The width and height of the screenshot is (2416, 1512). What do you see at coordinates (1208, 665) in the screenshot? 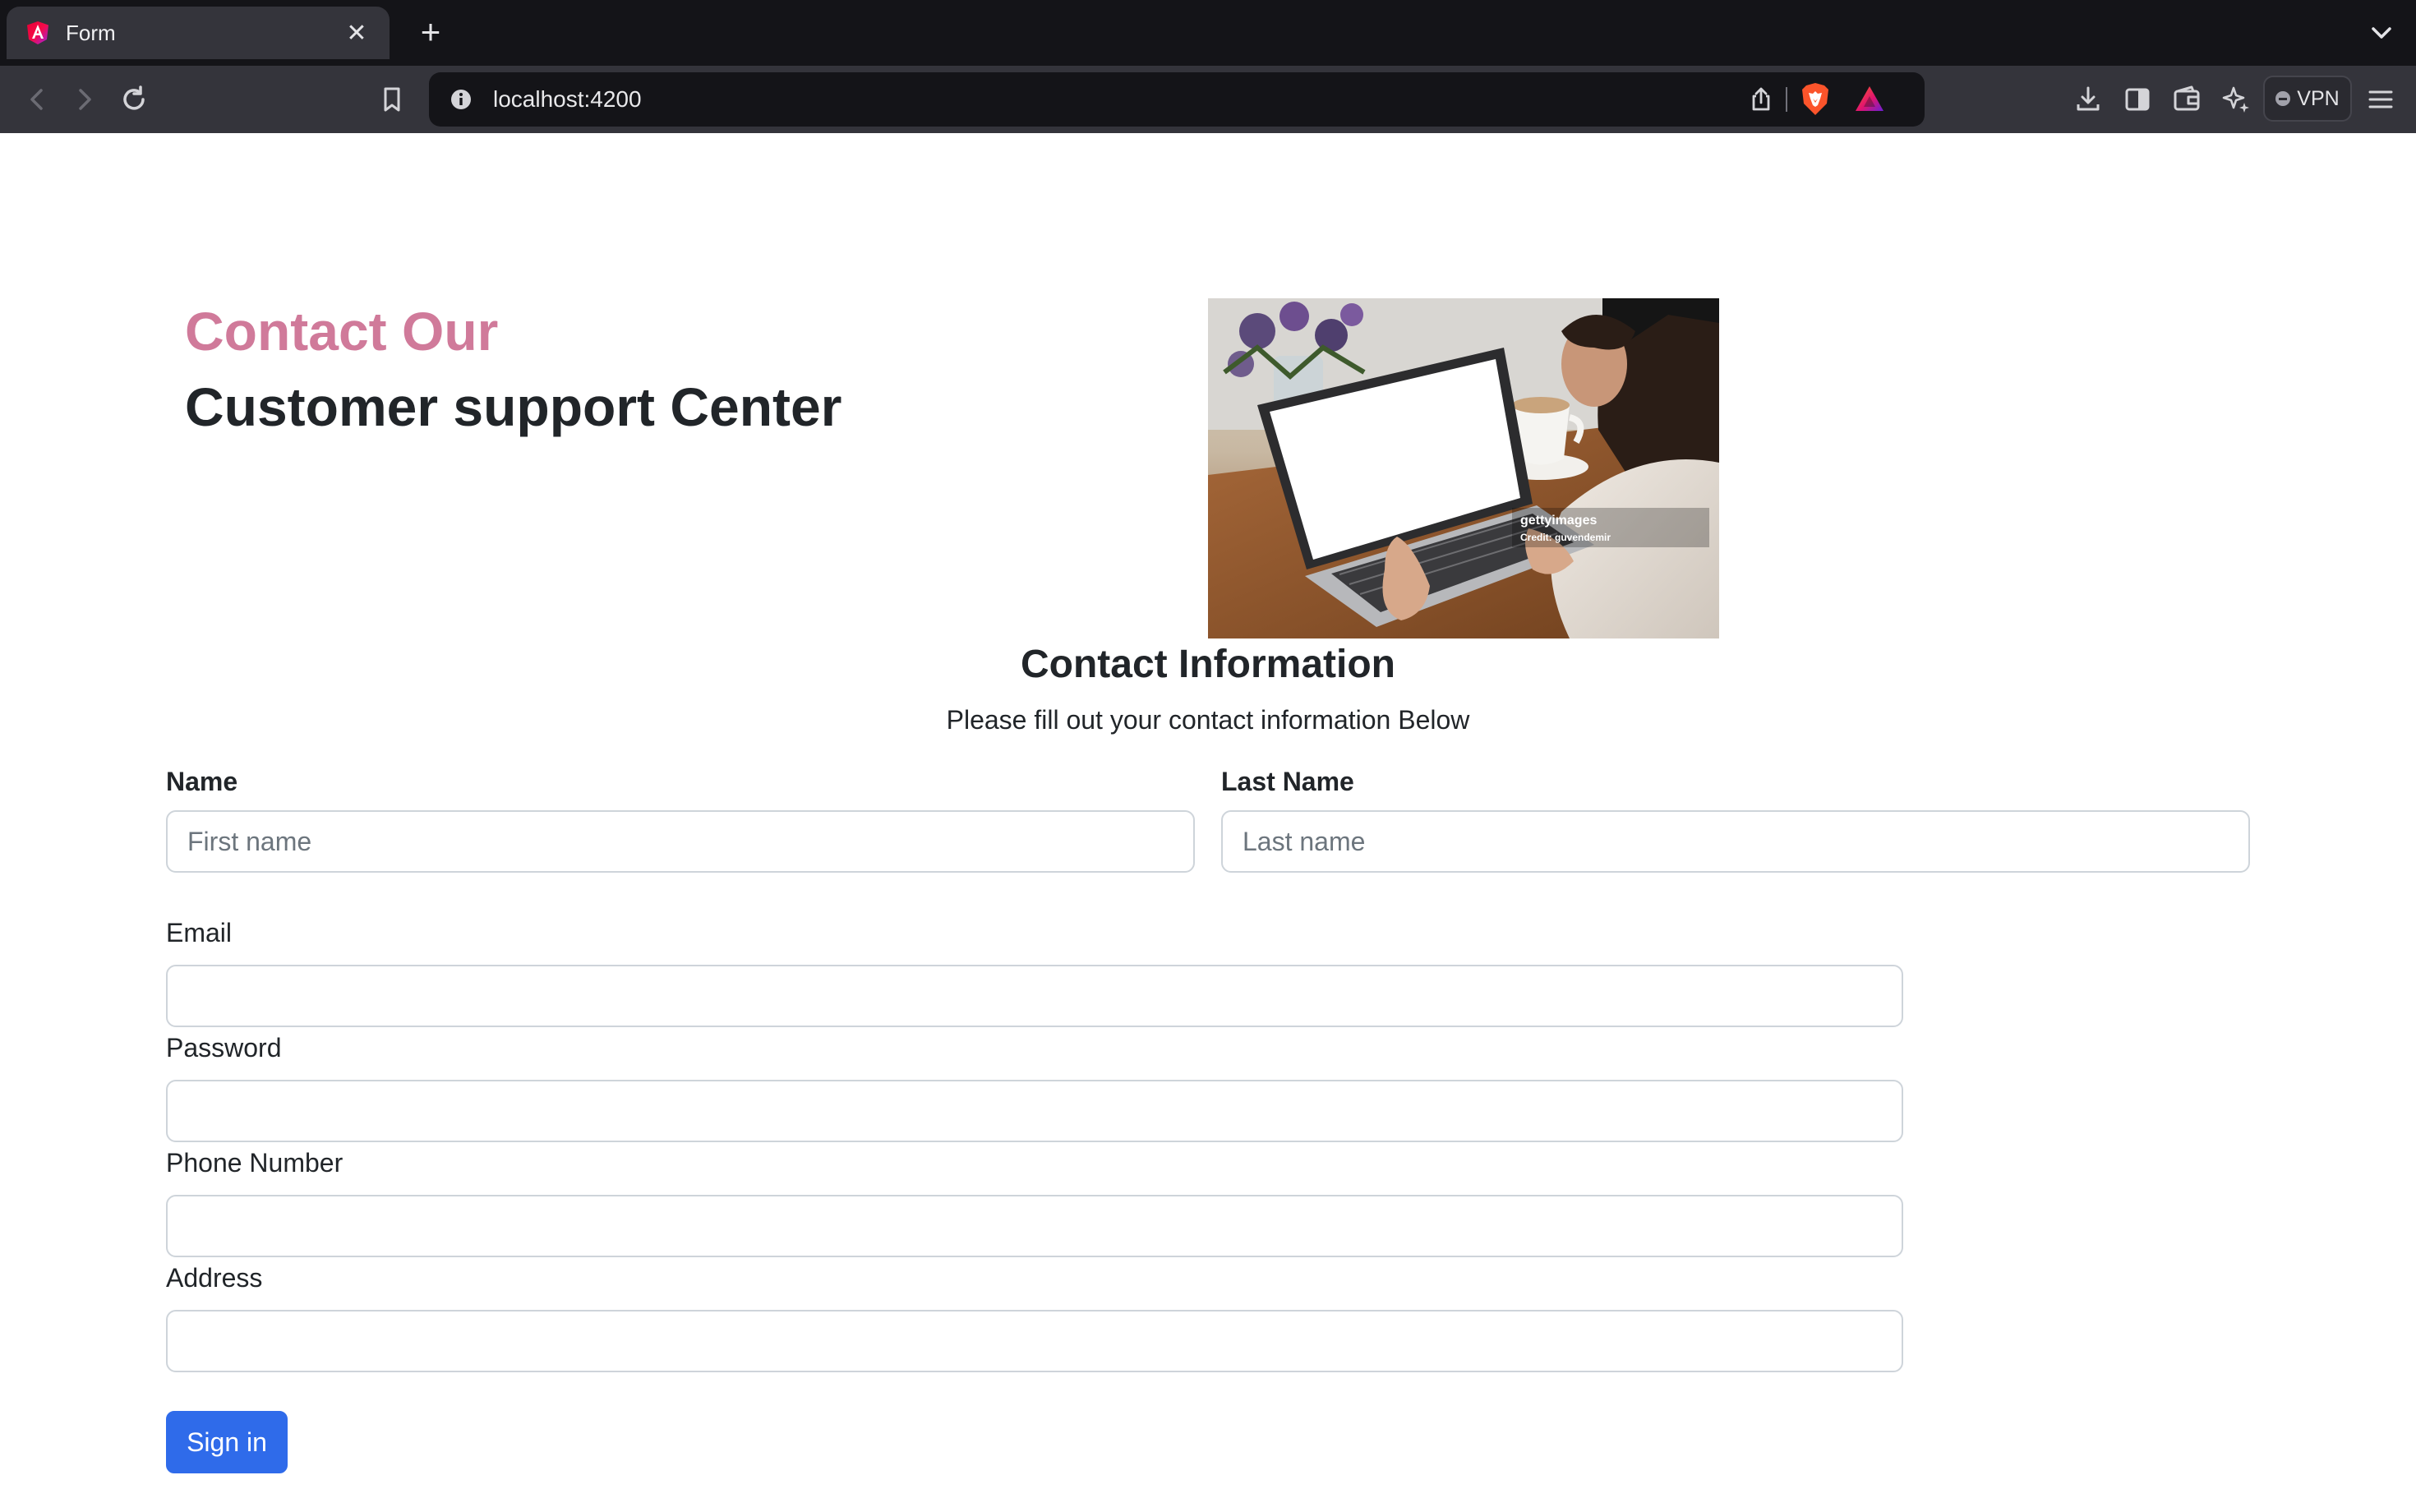
I see `section-title: Contact Information` at bounding box center [1208, 665].